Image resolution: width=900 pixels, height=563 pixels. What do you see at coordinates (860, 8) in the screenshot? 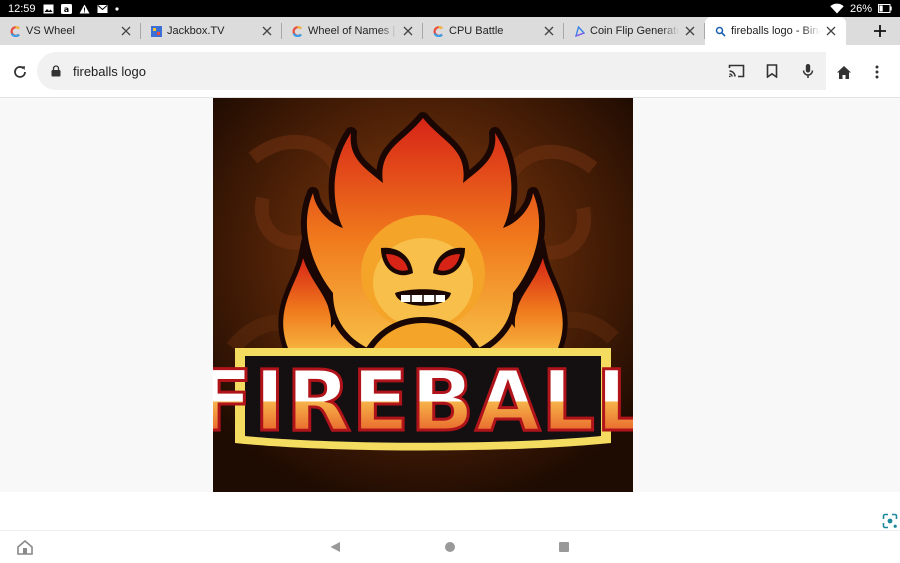
I see `battery-percent: 26%` at bounding box center [860, 8].